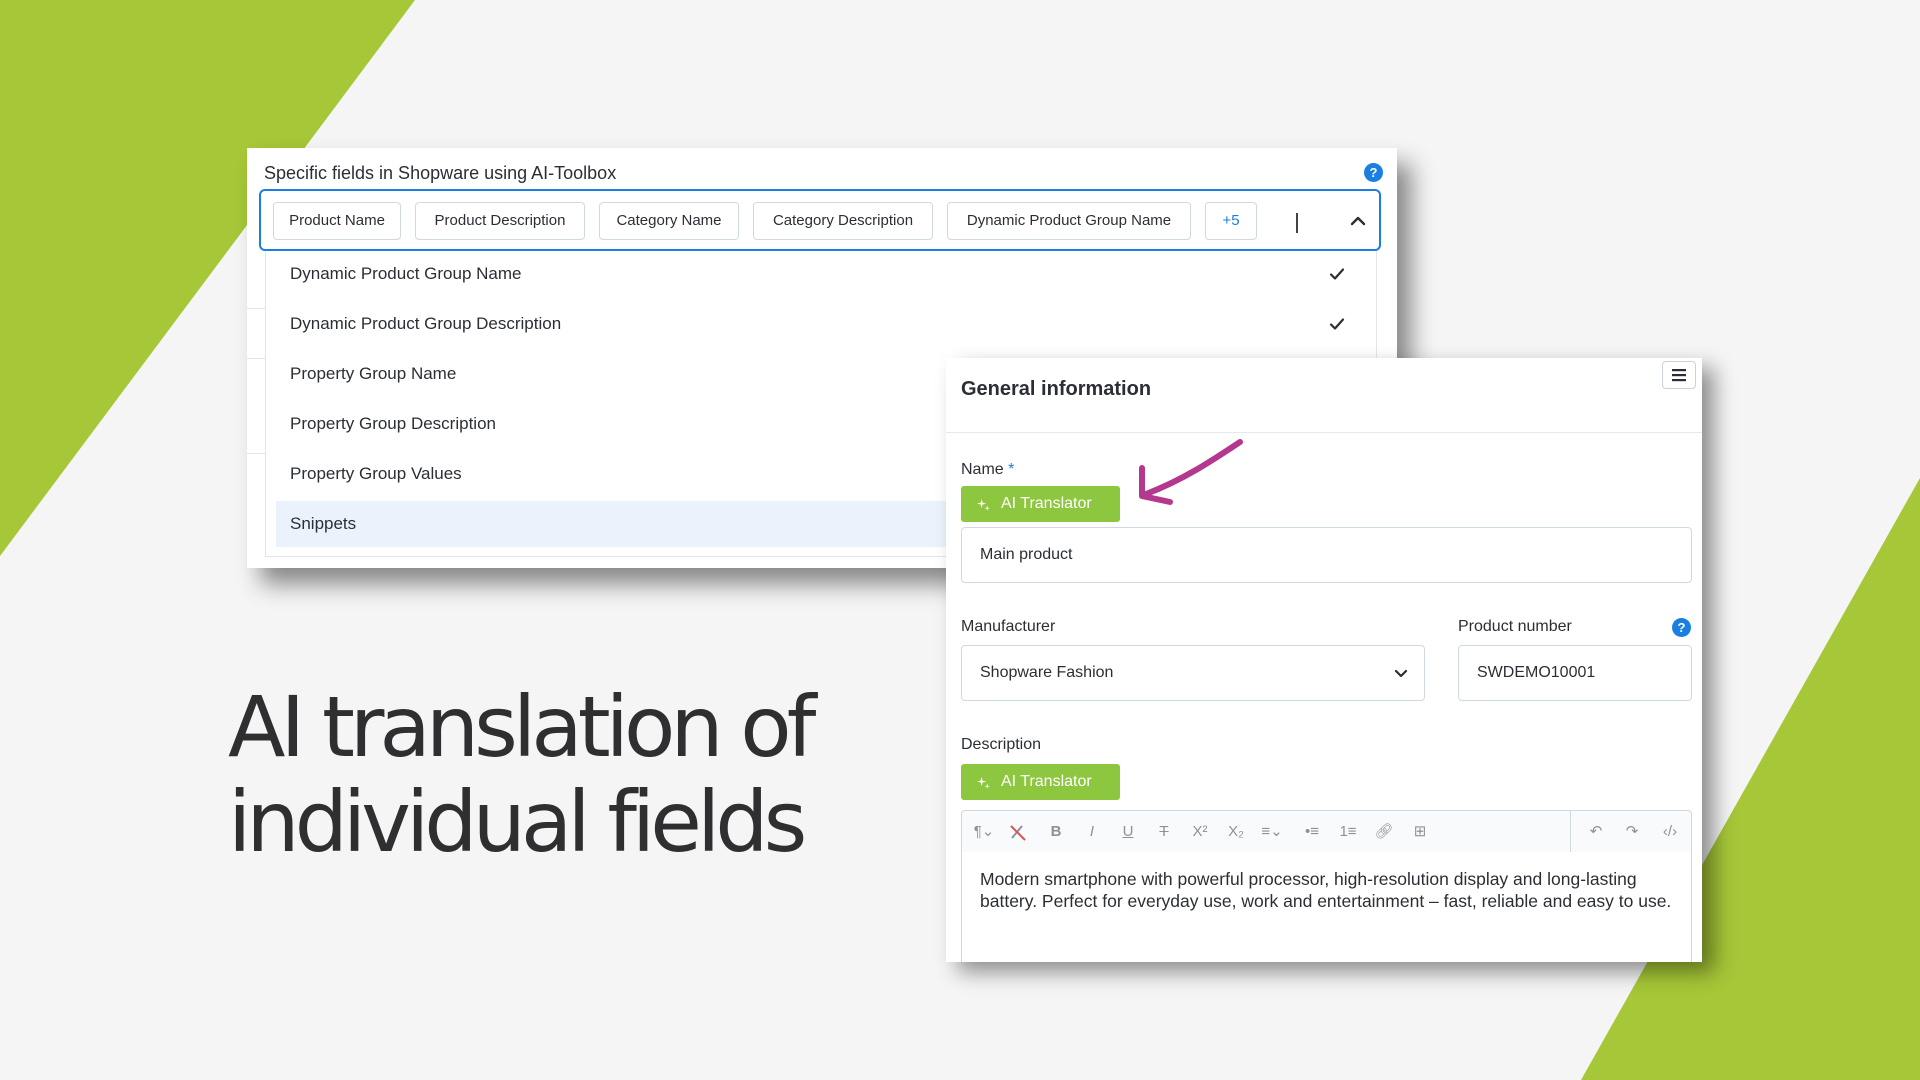  I want to click on underline-icon: U, so click(1128, 832).